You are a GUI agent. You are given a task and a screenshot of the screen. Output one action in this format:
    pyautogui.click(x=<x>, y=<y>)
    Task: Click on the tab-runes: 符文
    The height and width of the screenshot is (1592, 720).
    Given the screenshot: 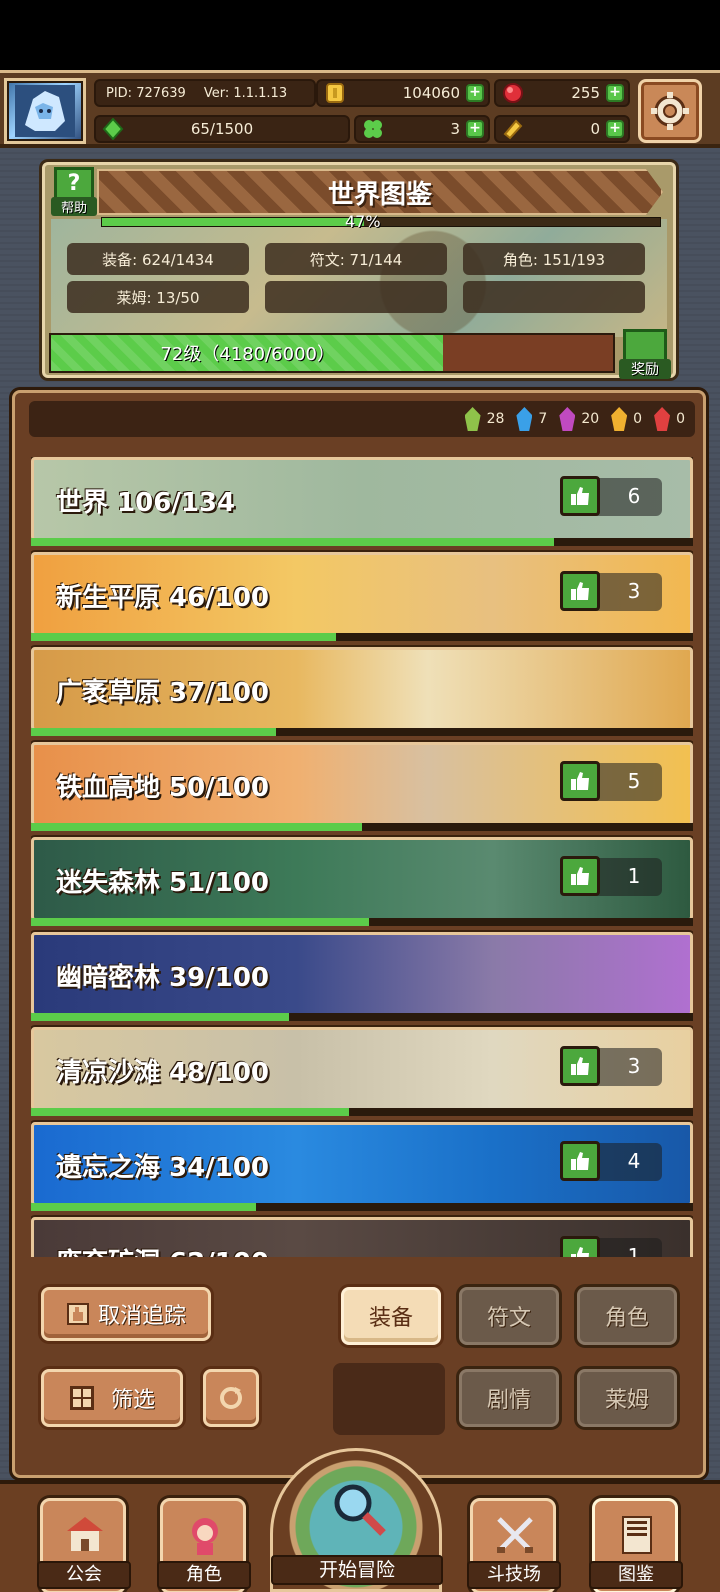 What is the action you would take?
    pyautogui.click(x=509, y=1316)
    